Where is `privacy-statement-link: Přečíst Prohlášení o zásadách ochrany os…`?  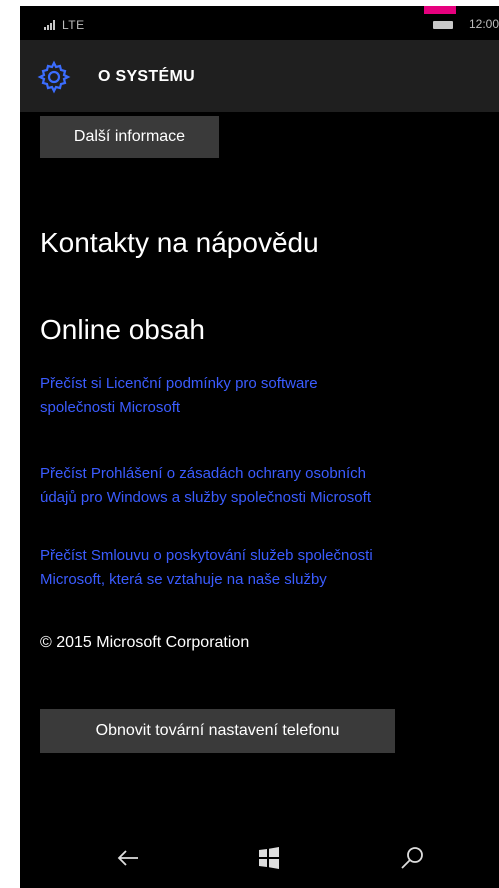
privacy-statement-link: Přečíst Prohlášení o zásadách ochrany os… is located at coordinates (269, 486).